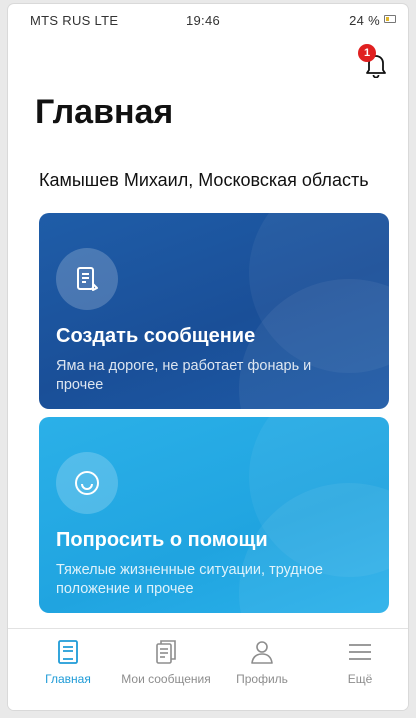  Describe the element at coordinates (204, 180) in the screenshot. I see `user-name-region: Камышев Михаил, Московская область` at that location.